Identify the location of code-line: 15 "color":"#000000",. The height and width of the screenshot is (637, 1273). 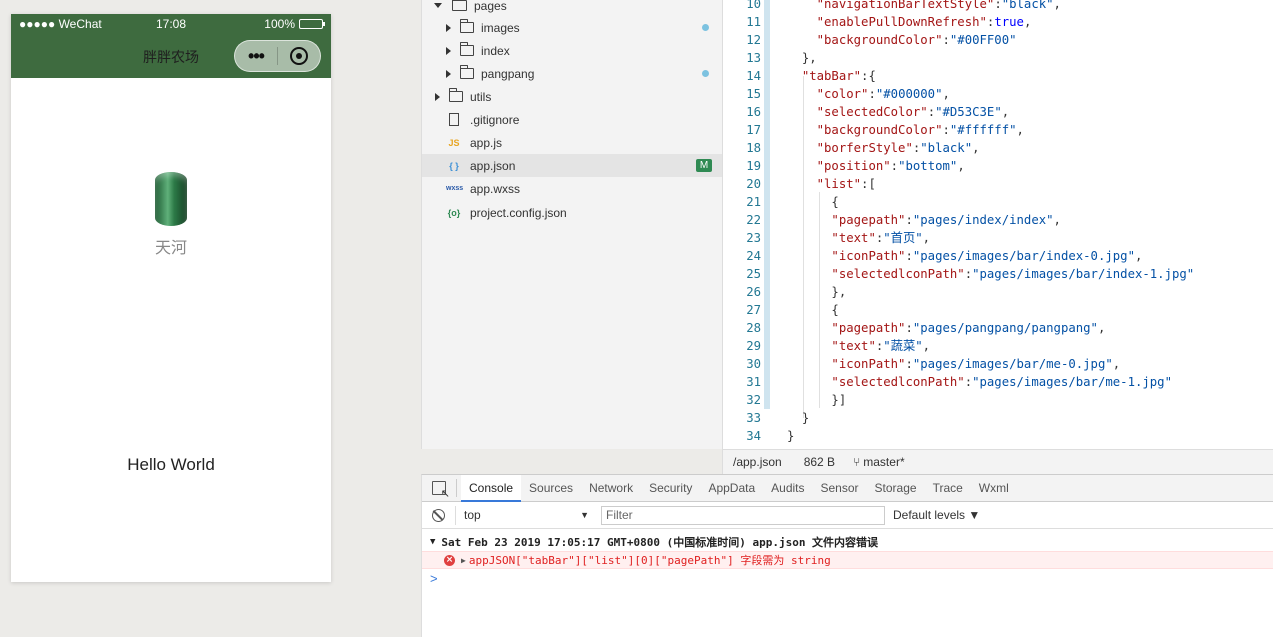
(998, 94).